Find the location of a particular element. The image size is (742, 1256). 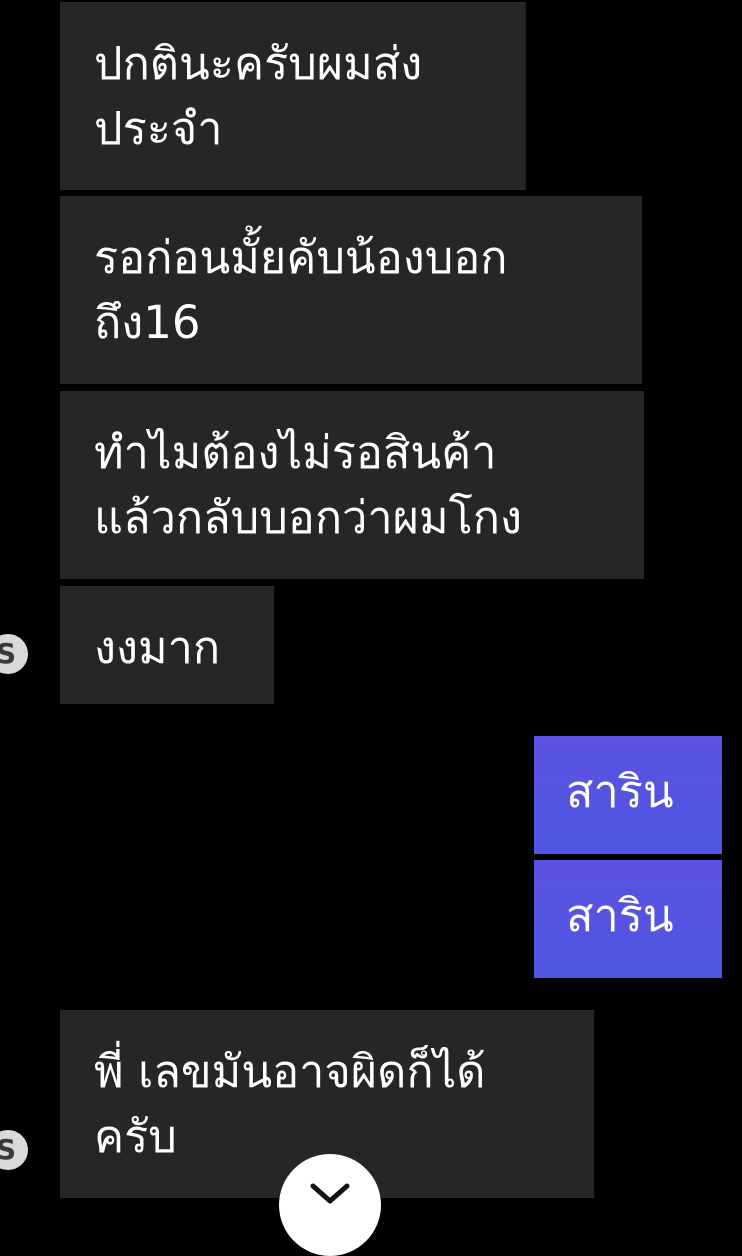

message-bubble-incoming: ปกตินะครับผมส่ง ประจำ is located at coordinates (293, 96).